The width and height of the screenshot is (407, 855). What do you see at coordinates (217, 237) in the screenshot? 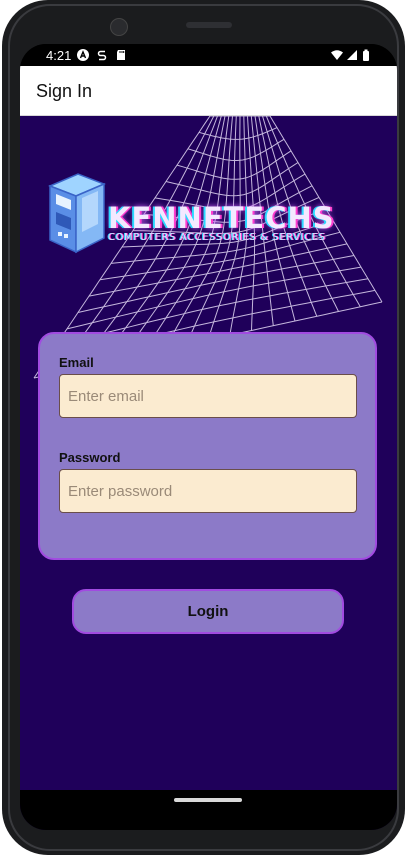
I see `brand-tagline: COMPUTERS ACCESSORIES & SERVICES` at bounding box center [217, 237].